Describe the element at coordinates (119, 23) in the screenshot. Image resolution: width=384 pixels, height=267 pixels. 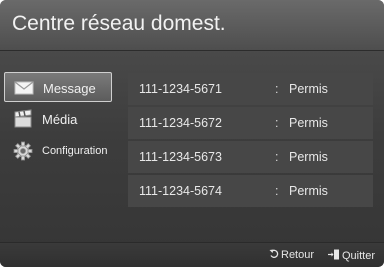
I see `page-title: Centre réseau domest.` at that location.